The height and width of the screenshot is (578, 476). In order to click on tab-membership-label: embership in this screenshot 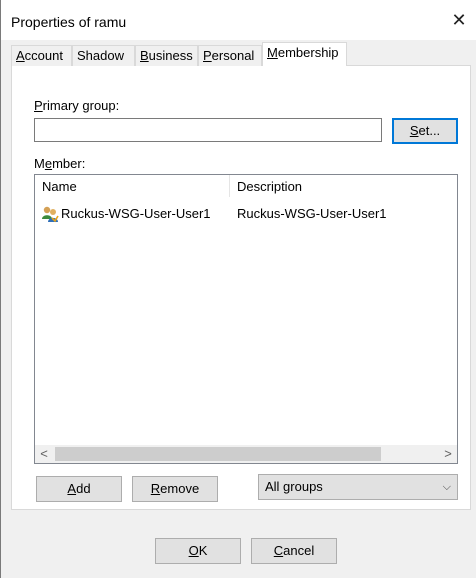, I will do `click(308, 52)`.